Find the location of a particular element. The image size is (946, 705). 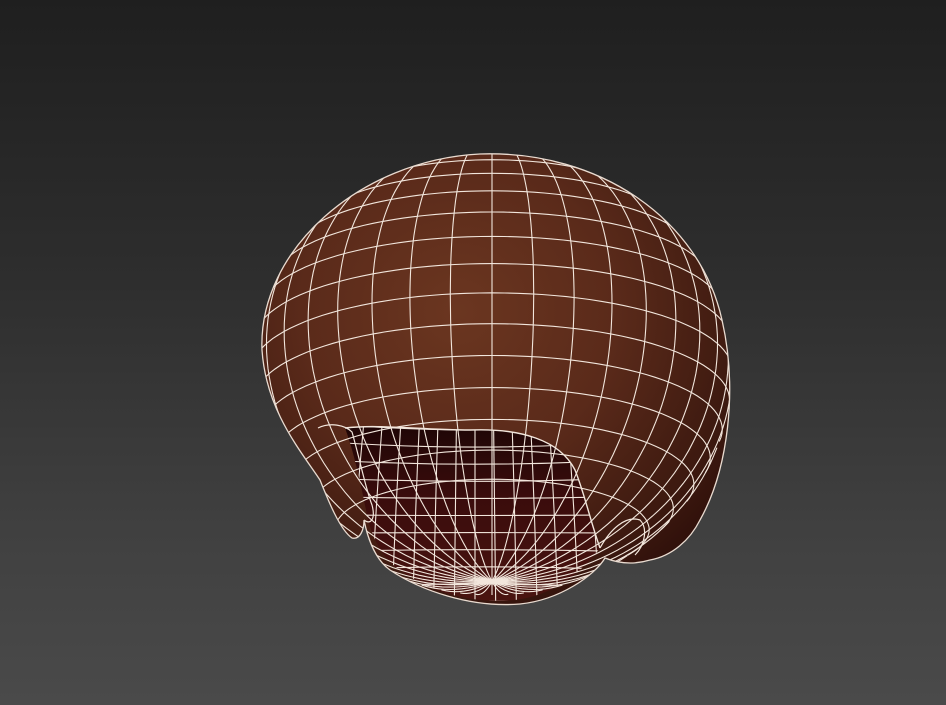

wire-edge is located at coordinates (472, 515).